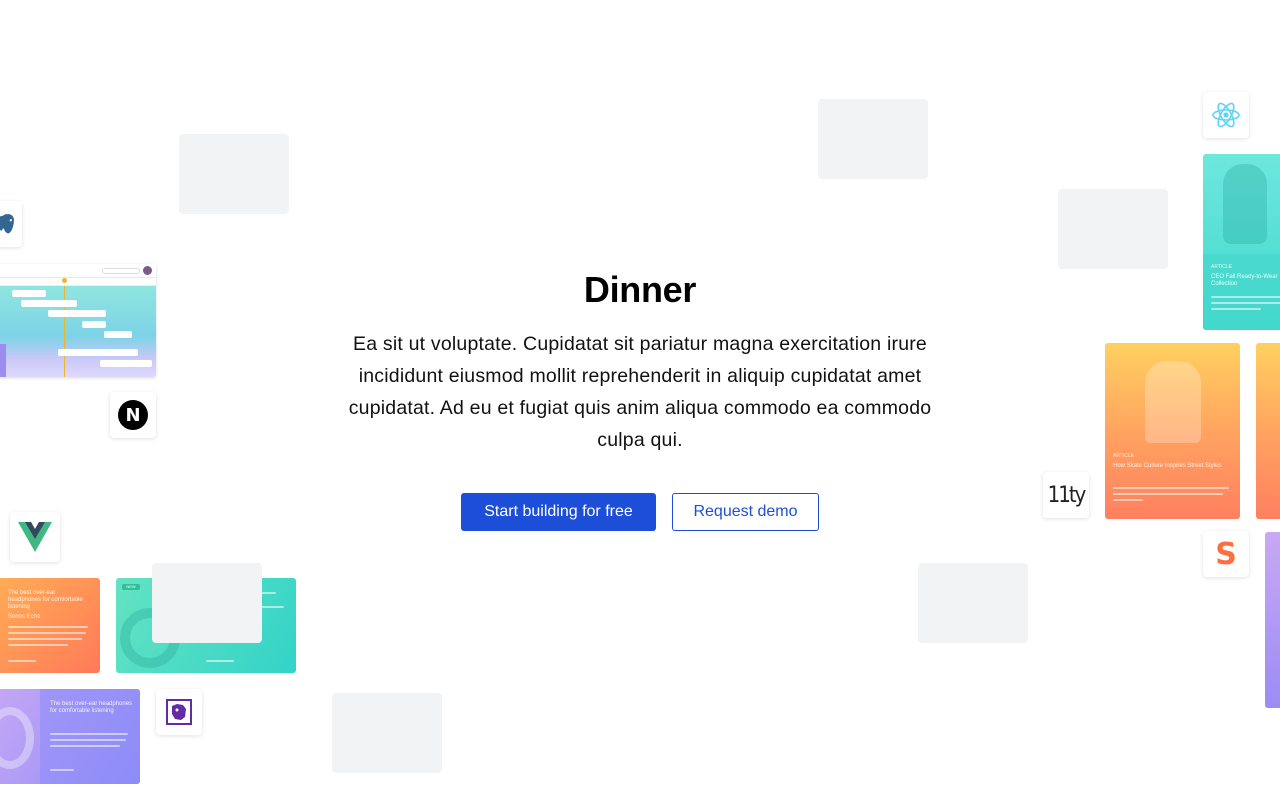 Image resolution: width=1280 pixels, height=800 pixels. I want to click on nextjs-letter: N, so click(133, 415).